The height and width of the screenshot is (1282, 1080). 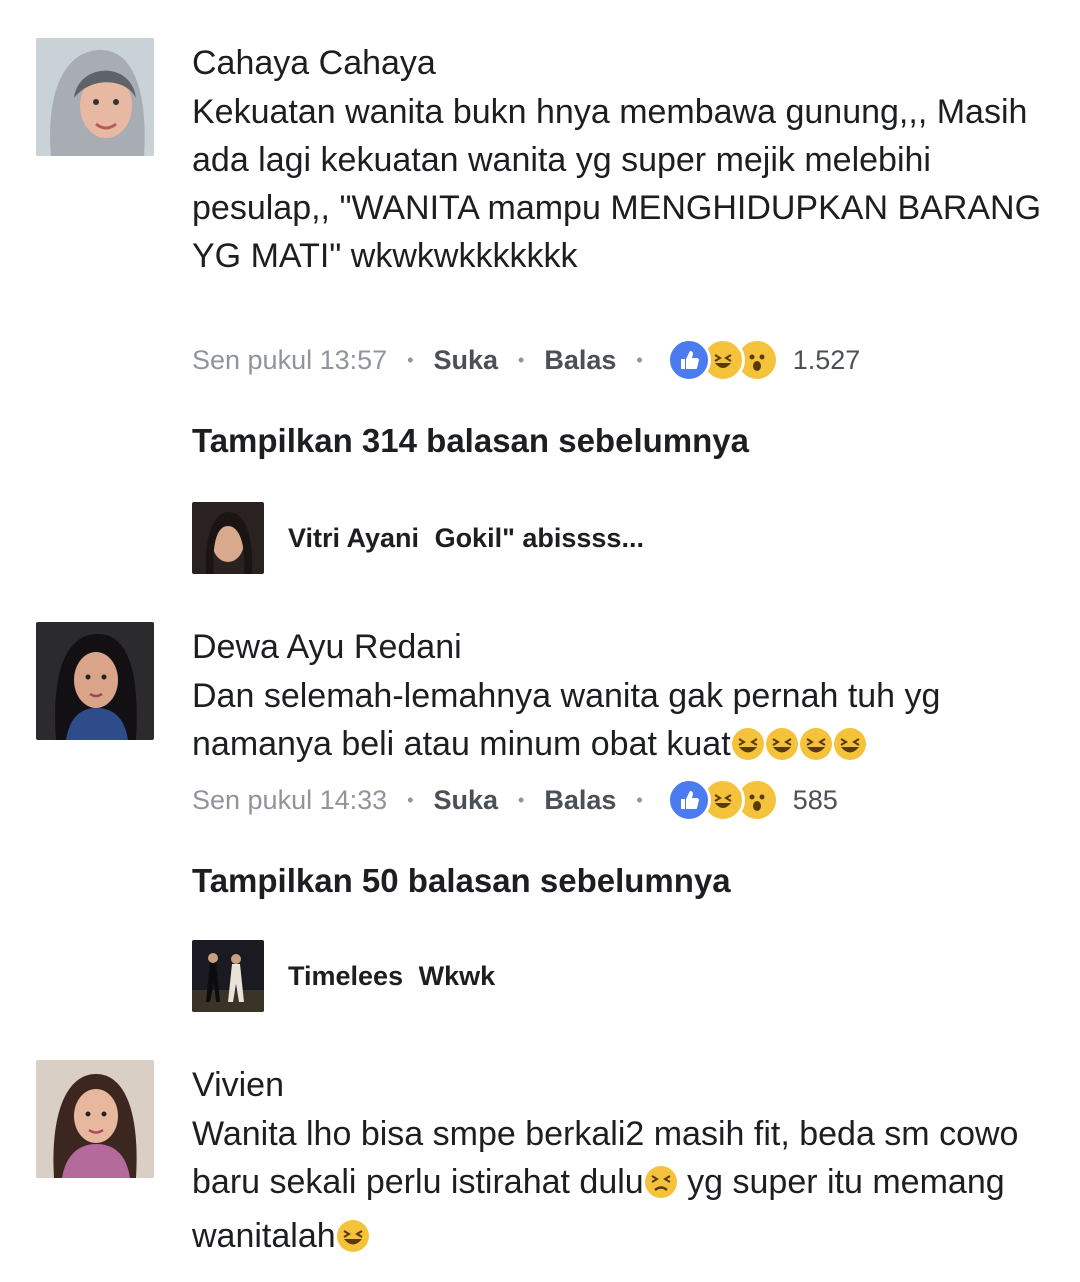 What do you see at coordinates (461, 881) in the screenshot?
I see `show-previous-replies-link: Tampilkan 50 balasan sebelumnya` at bounding box center [461, 881].